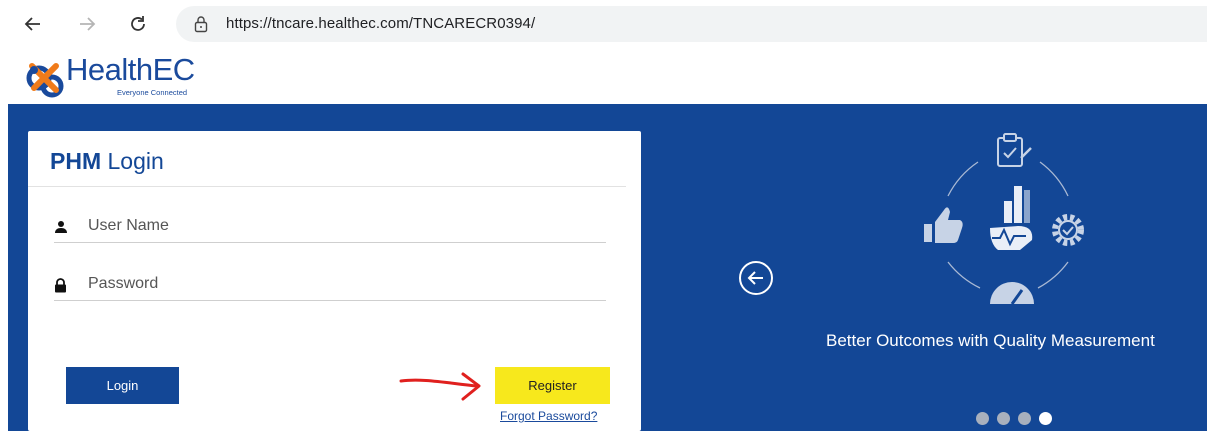 Image resolution: width=1207 pixels, height=431 pixels. Describe the element at coordinates (132, 161) in the screenshot. I see `login-title-rest: Login` at that location.